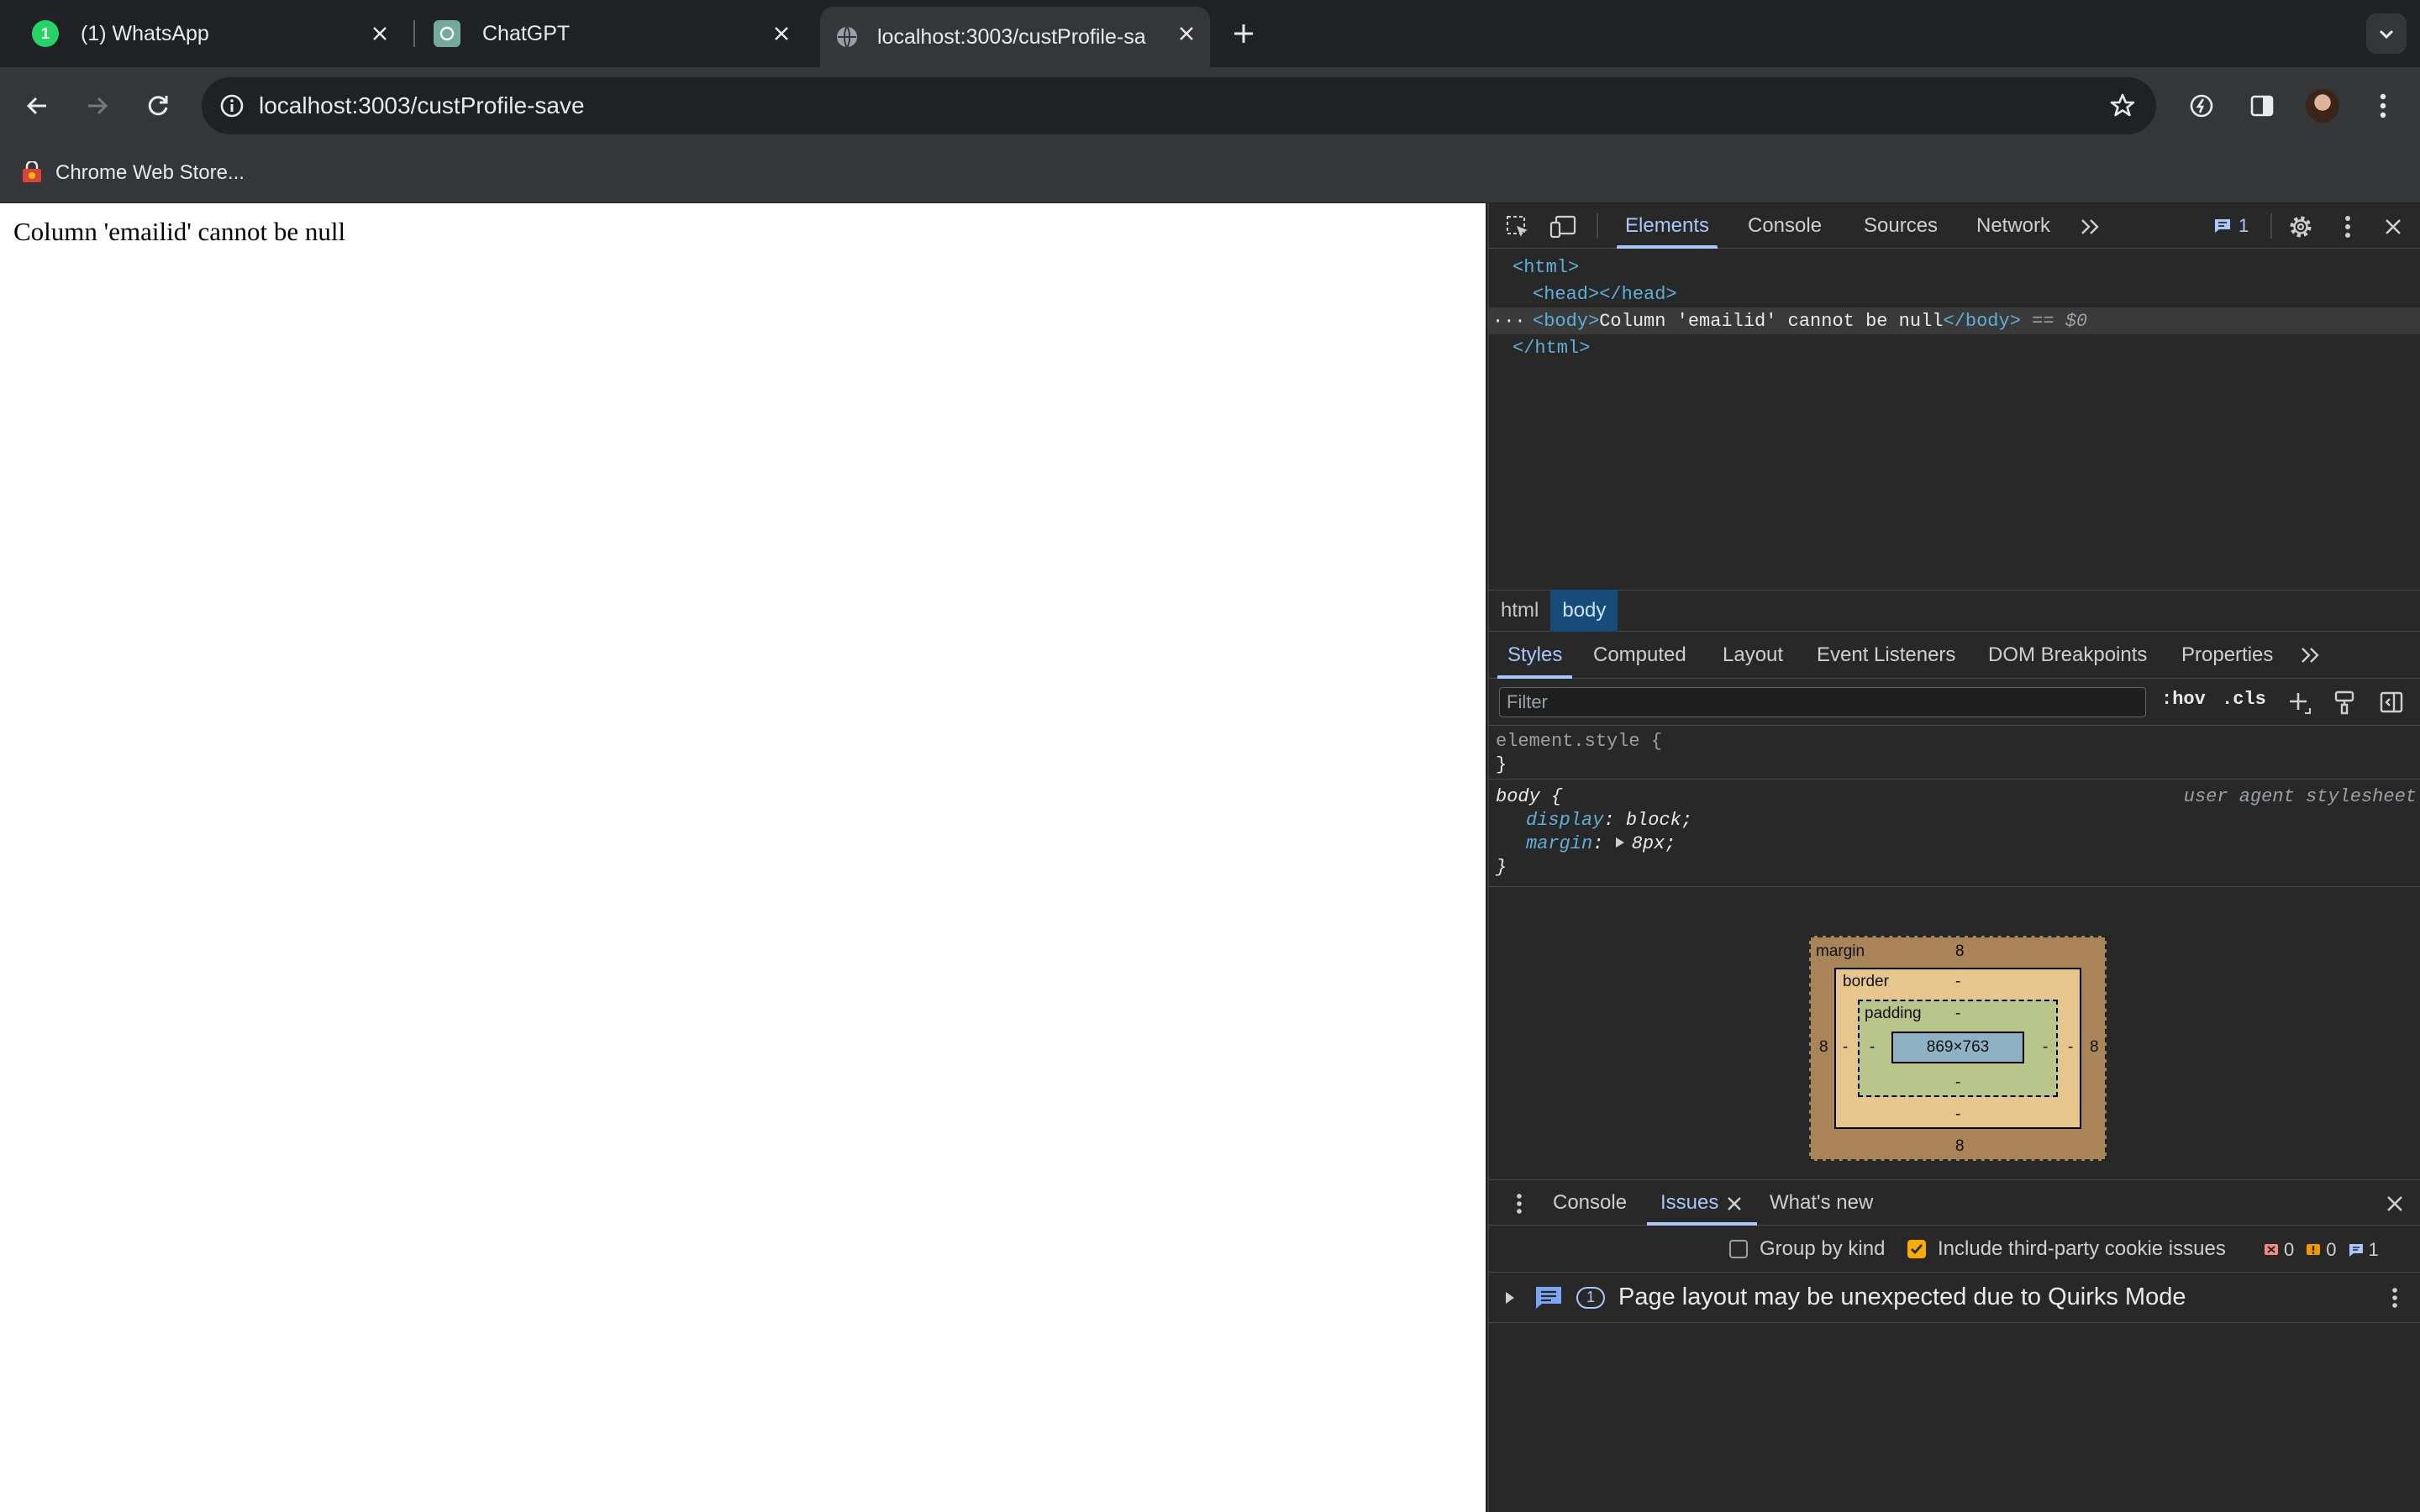 The image size is (2420, 1512). What do you see at coordinates (422, 105) in the screenshot?
I see `url-text: localhost:3003/custProfile-save` at bounding box center [422, 105].